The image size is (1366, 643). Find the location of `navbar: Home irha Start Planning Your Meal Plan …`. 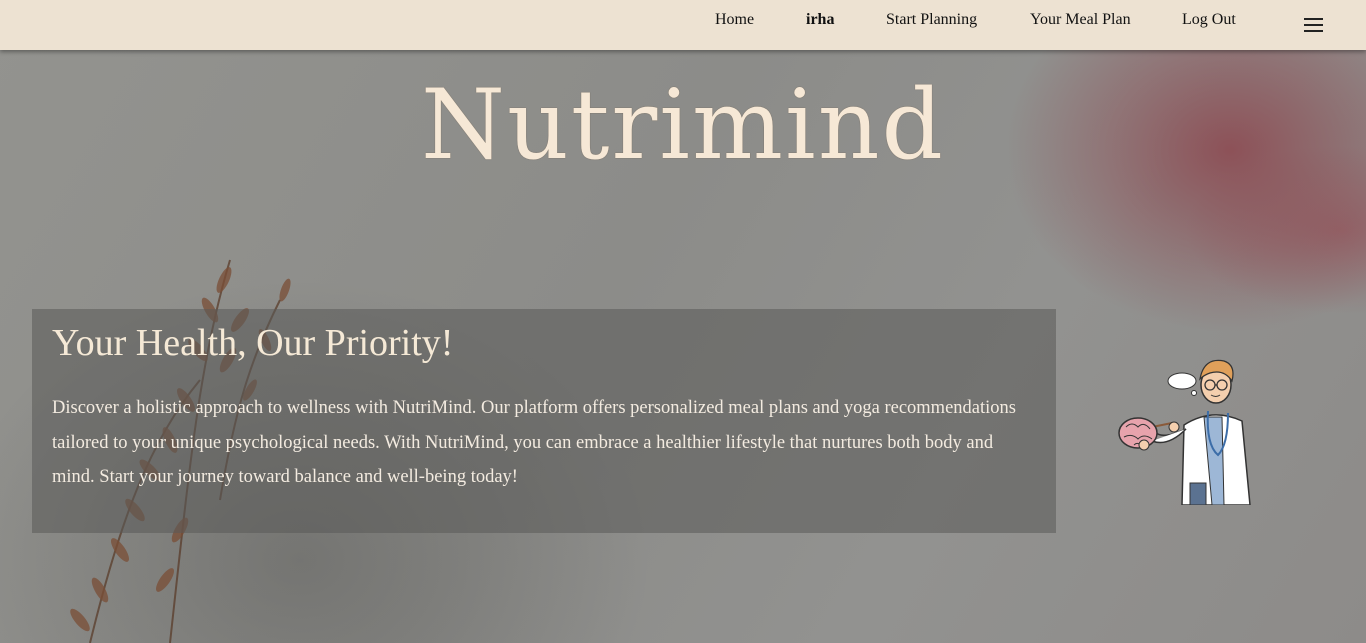

navbar: Home irha Start Planning Your Meal Plan … is located at coordinates (683, 25).